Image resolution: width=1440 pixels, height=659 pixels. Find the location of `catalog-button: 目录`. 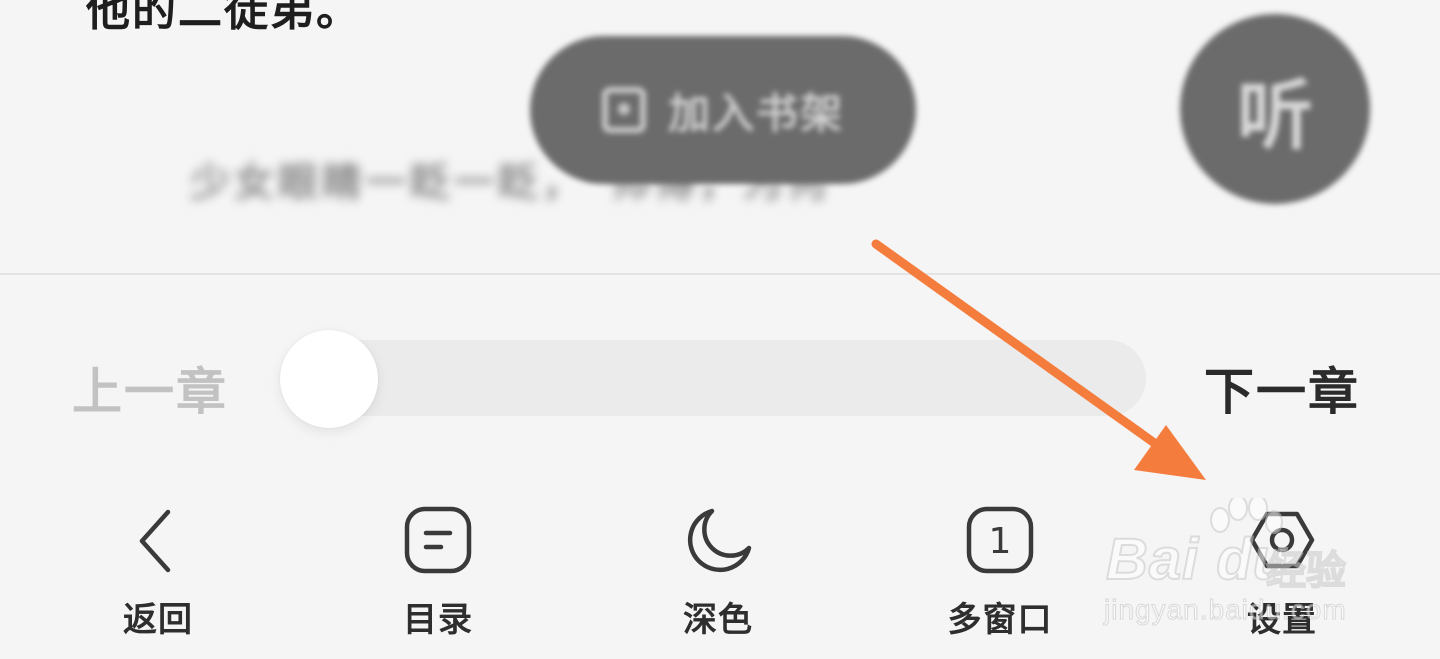

catalog-button: 目录 is located at coordinates (438, 570).